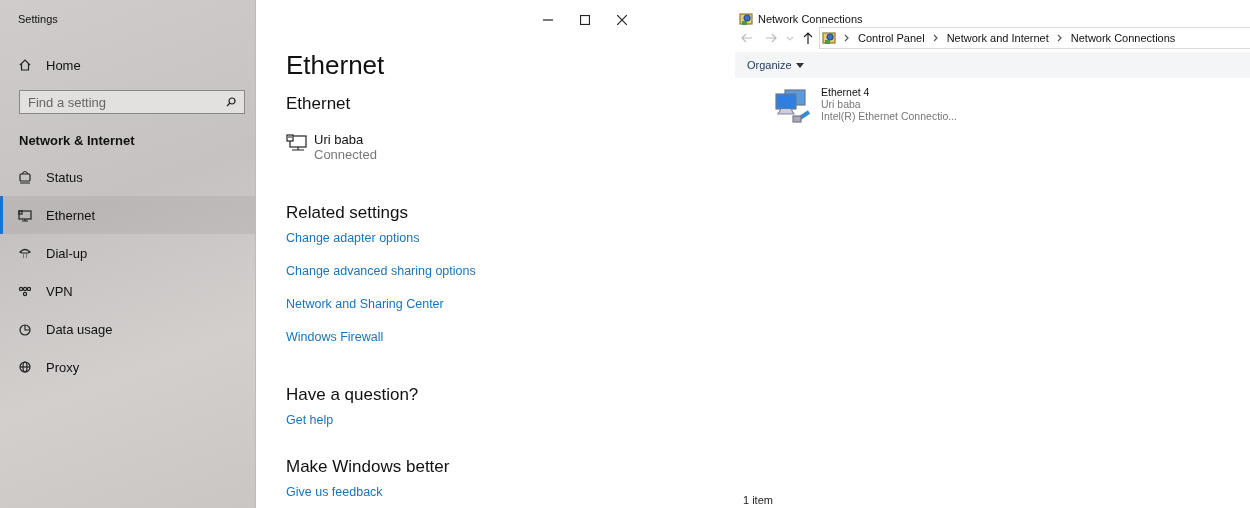 The width and height of the screenshot is (1250, 508). I want to click on caret-icon, so click(790, 38).